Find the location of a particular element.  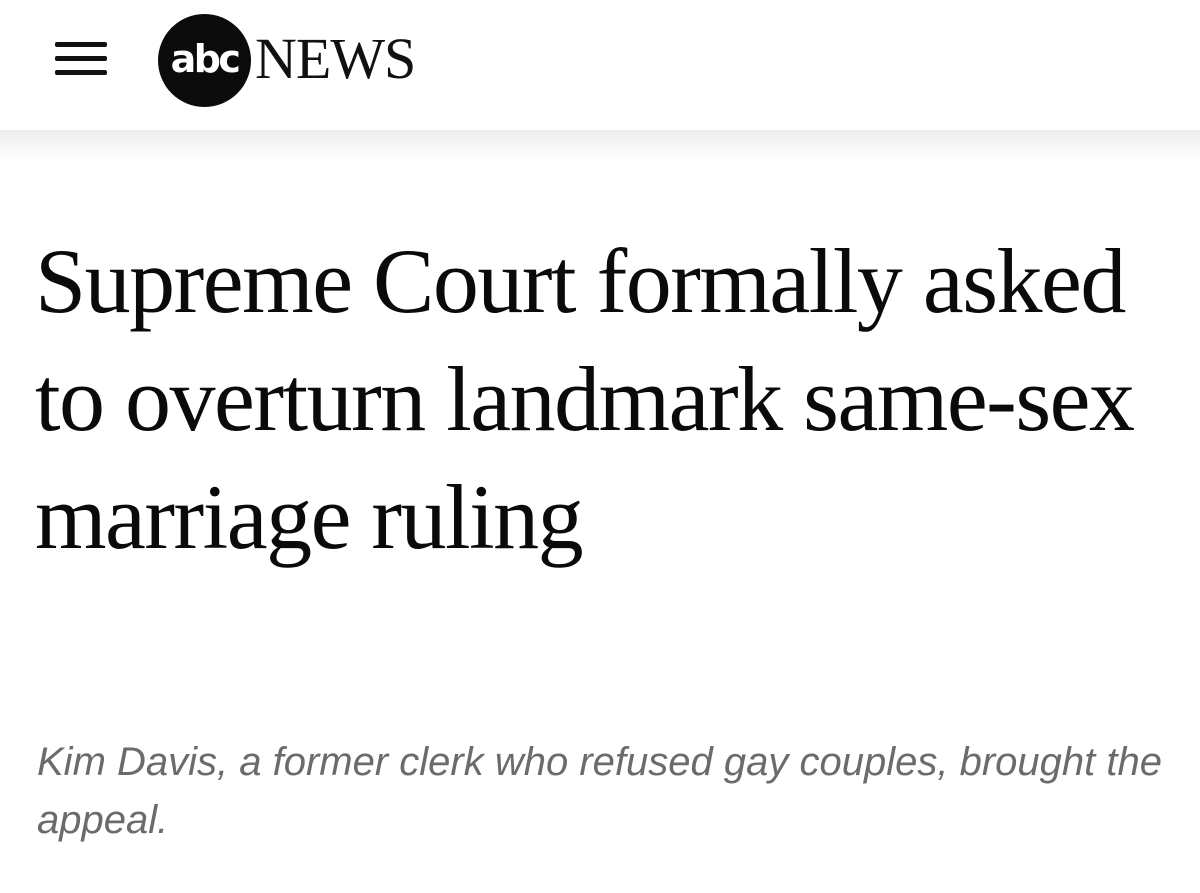

hamburger-menu-icon is located at coordinates (81, 44).